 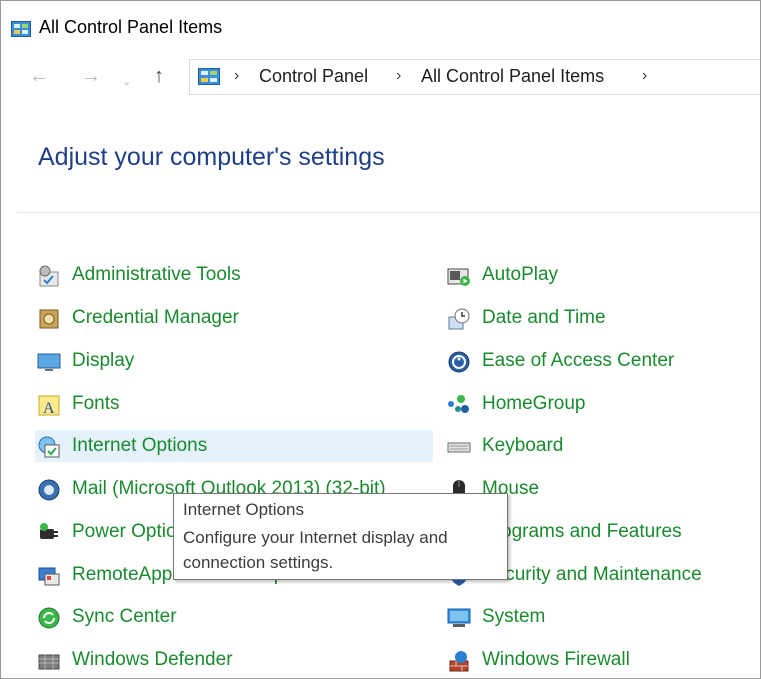 What do you see at coordinates (49, 576) in the screenshot?
I see `remoteapp-icon` at bounding box center [49, 576].